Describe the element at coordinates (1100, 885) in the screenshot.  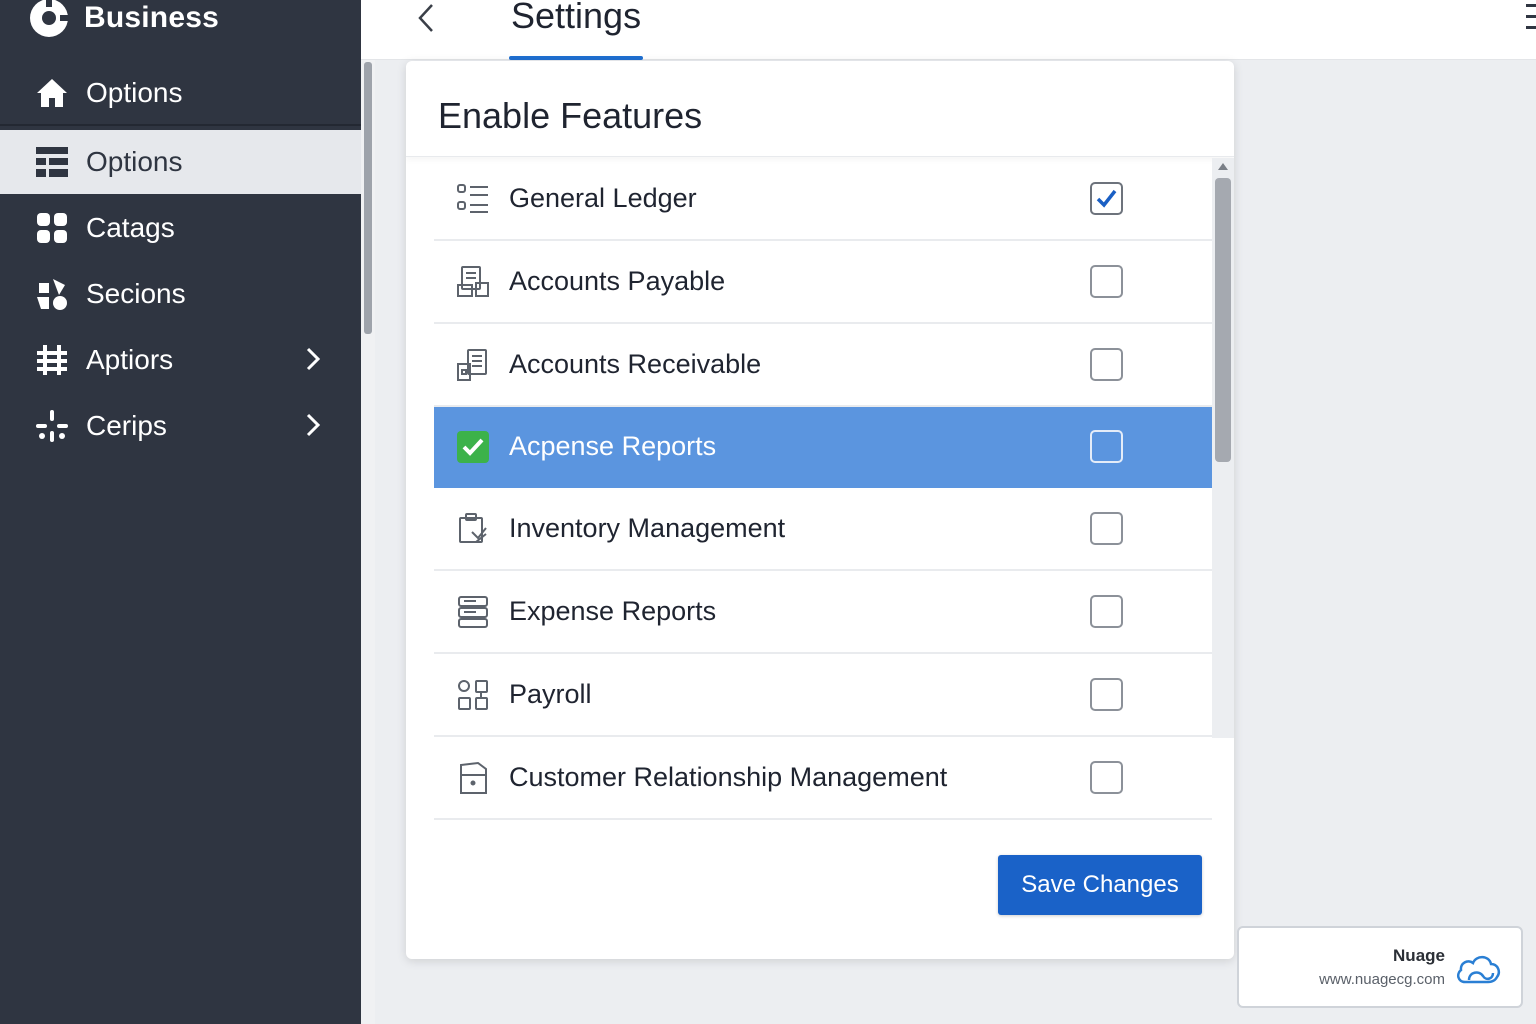
I see `save-changes-button: Save Changes` at that location.